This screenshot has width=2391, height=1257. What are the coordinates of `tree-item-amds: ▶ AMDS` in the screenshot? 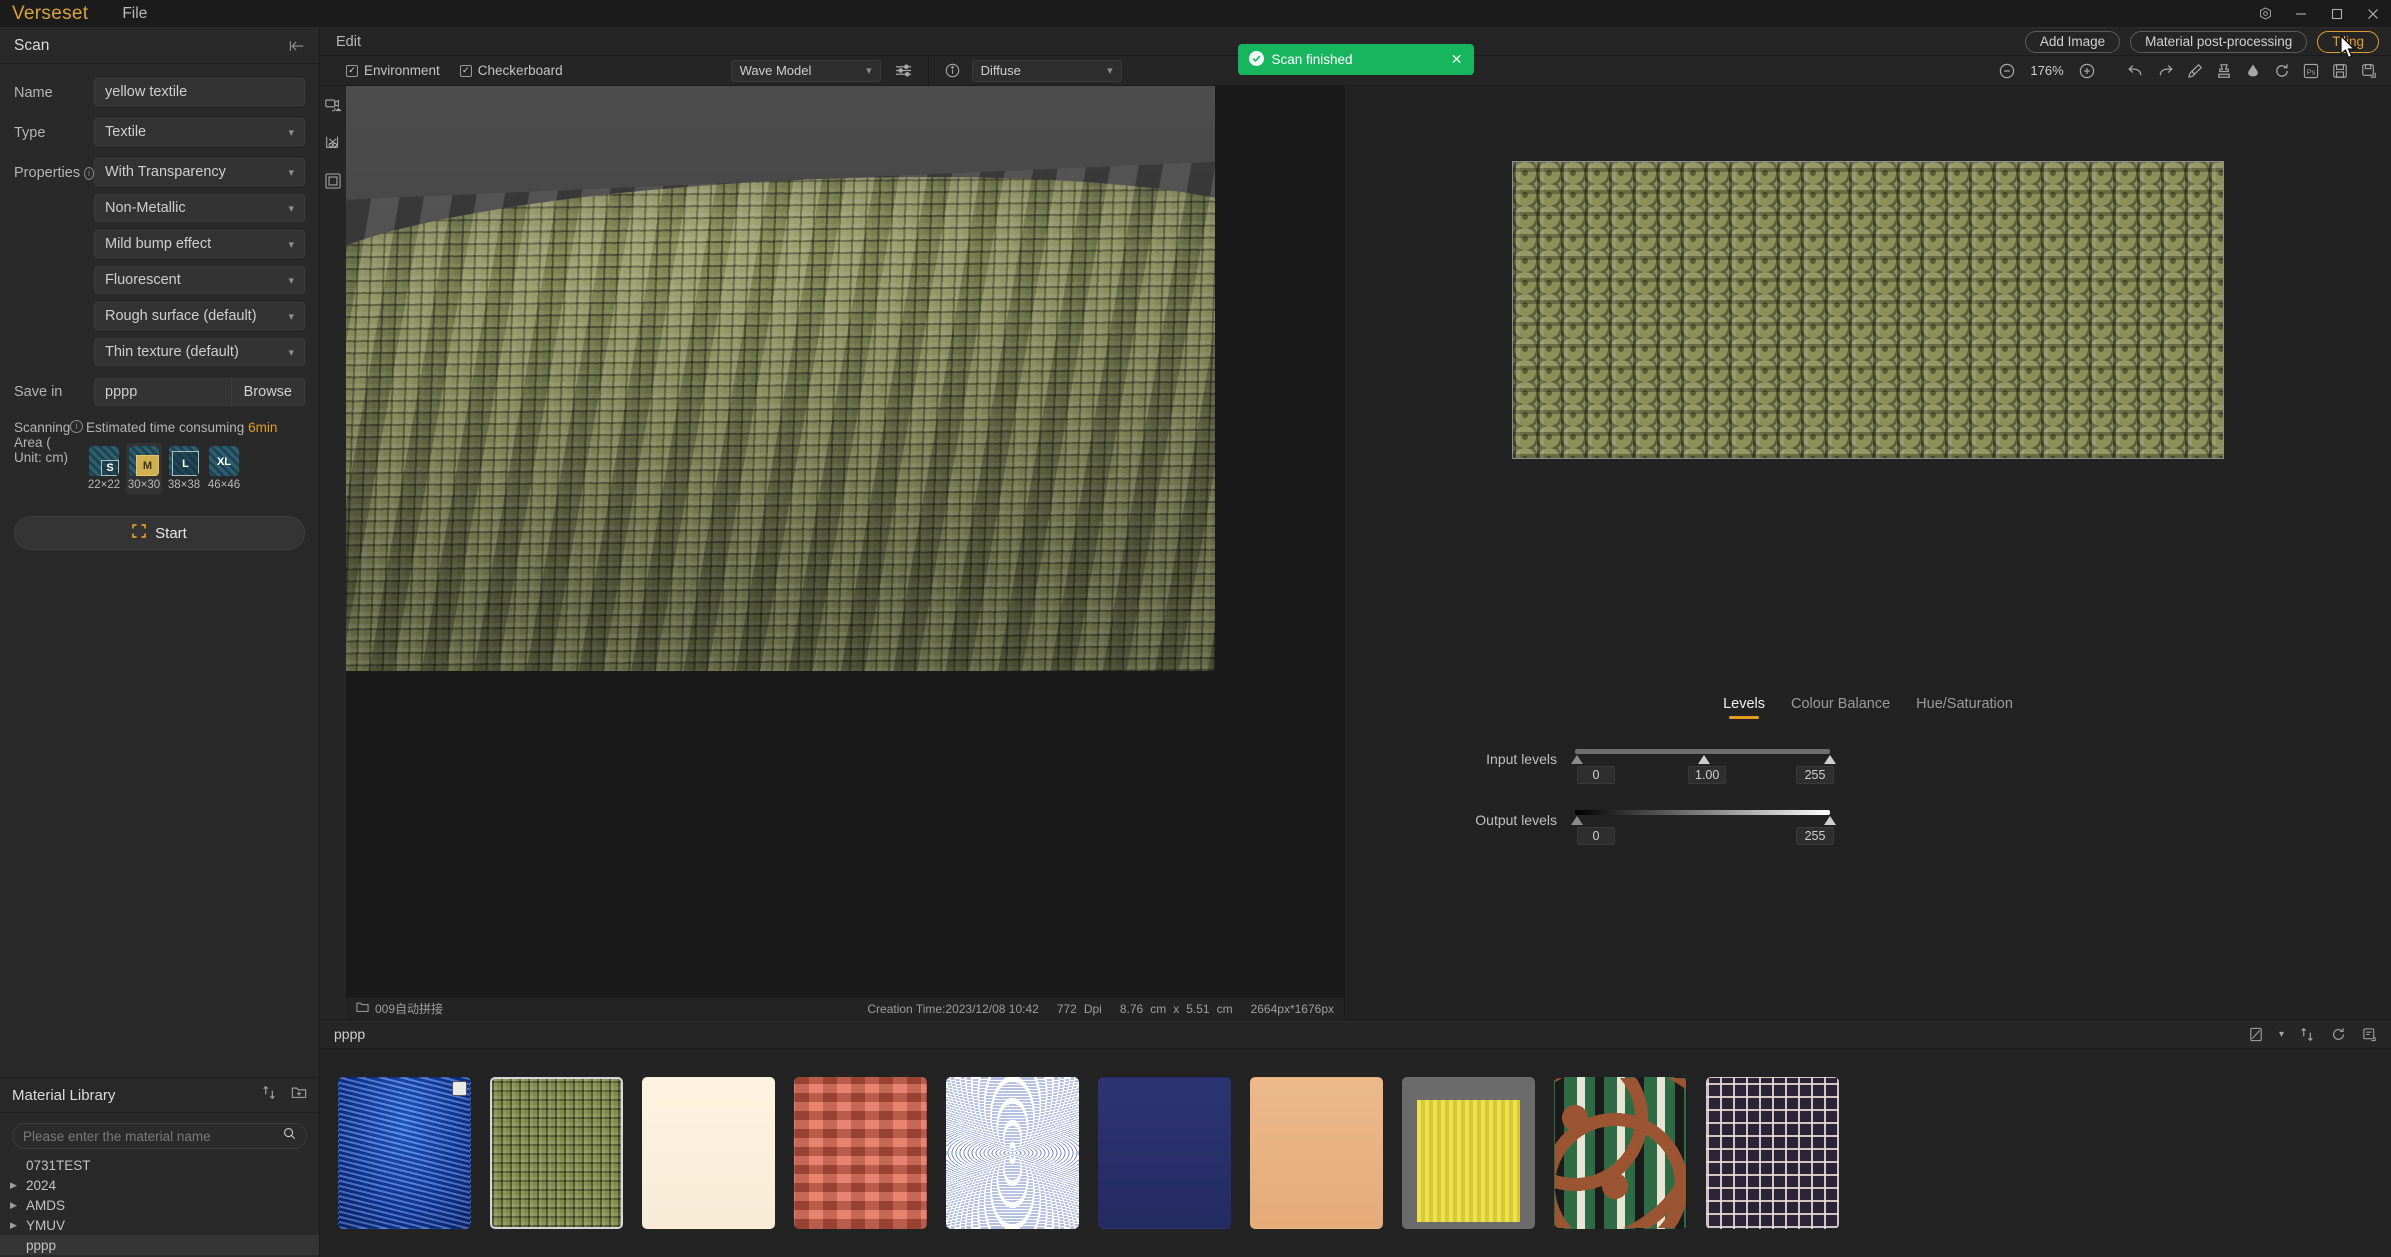 It's located at (159, 1205).